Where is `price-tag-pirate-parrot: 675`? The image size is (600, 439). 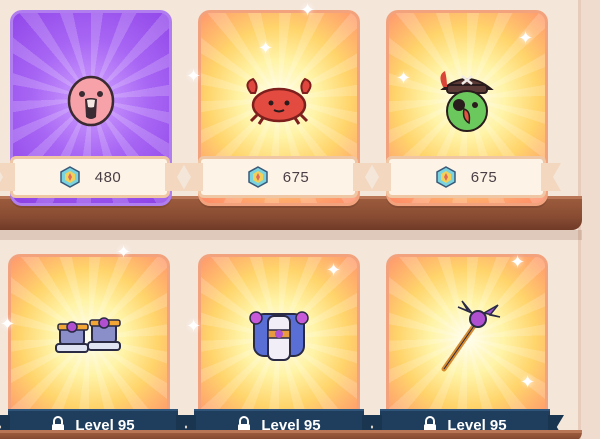
price-tag-pirate-parrot: 675 is located at coordinates (466, 177).